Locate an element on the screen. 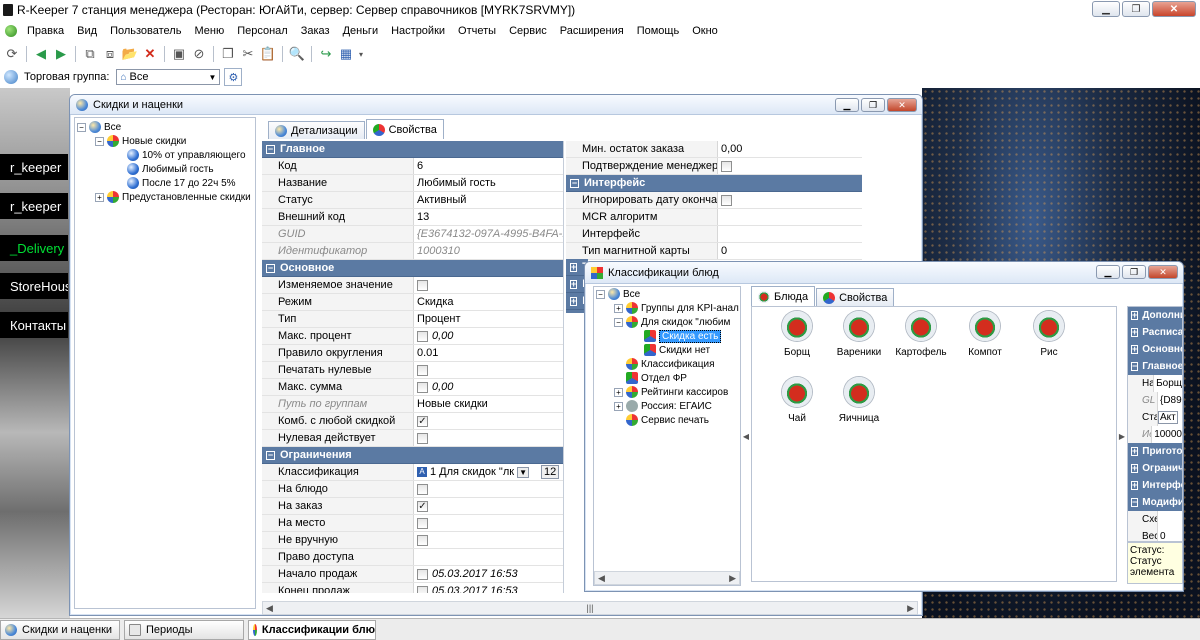 The image size is (1200, 640). tree-node-classification: − Для скидок "любим is located at coordinates (672, 322).